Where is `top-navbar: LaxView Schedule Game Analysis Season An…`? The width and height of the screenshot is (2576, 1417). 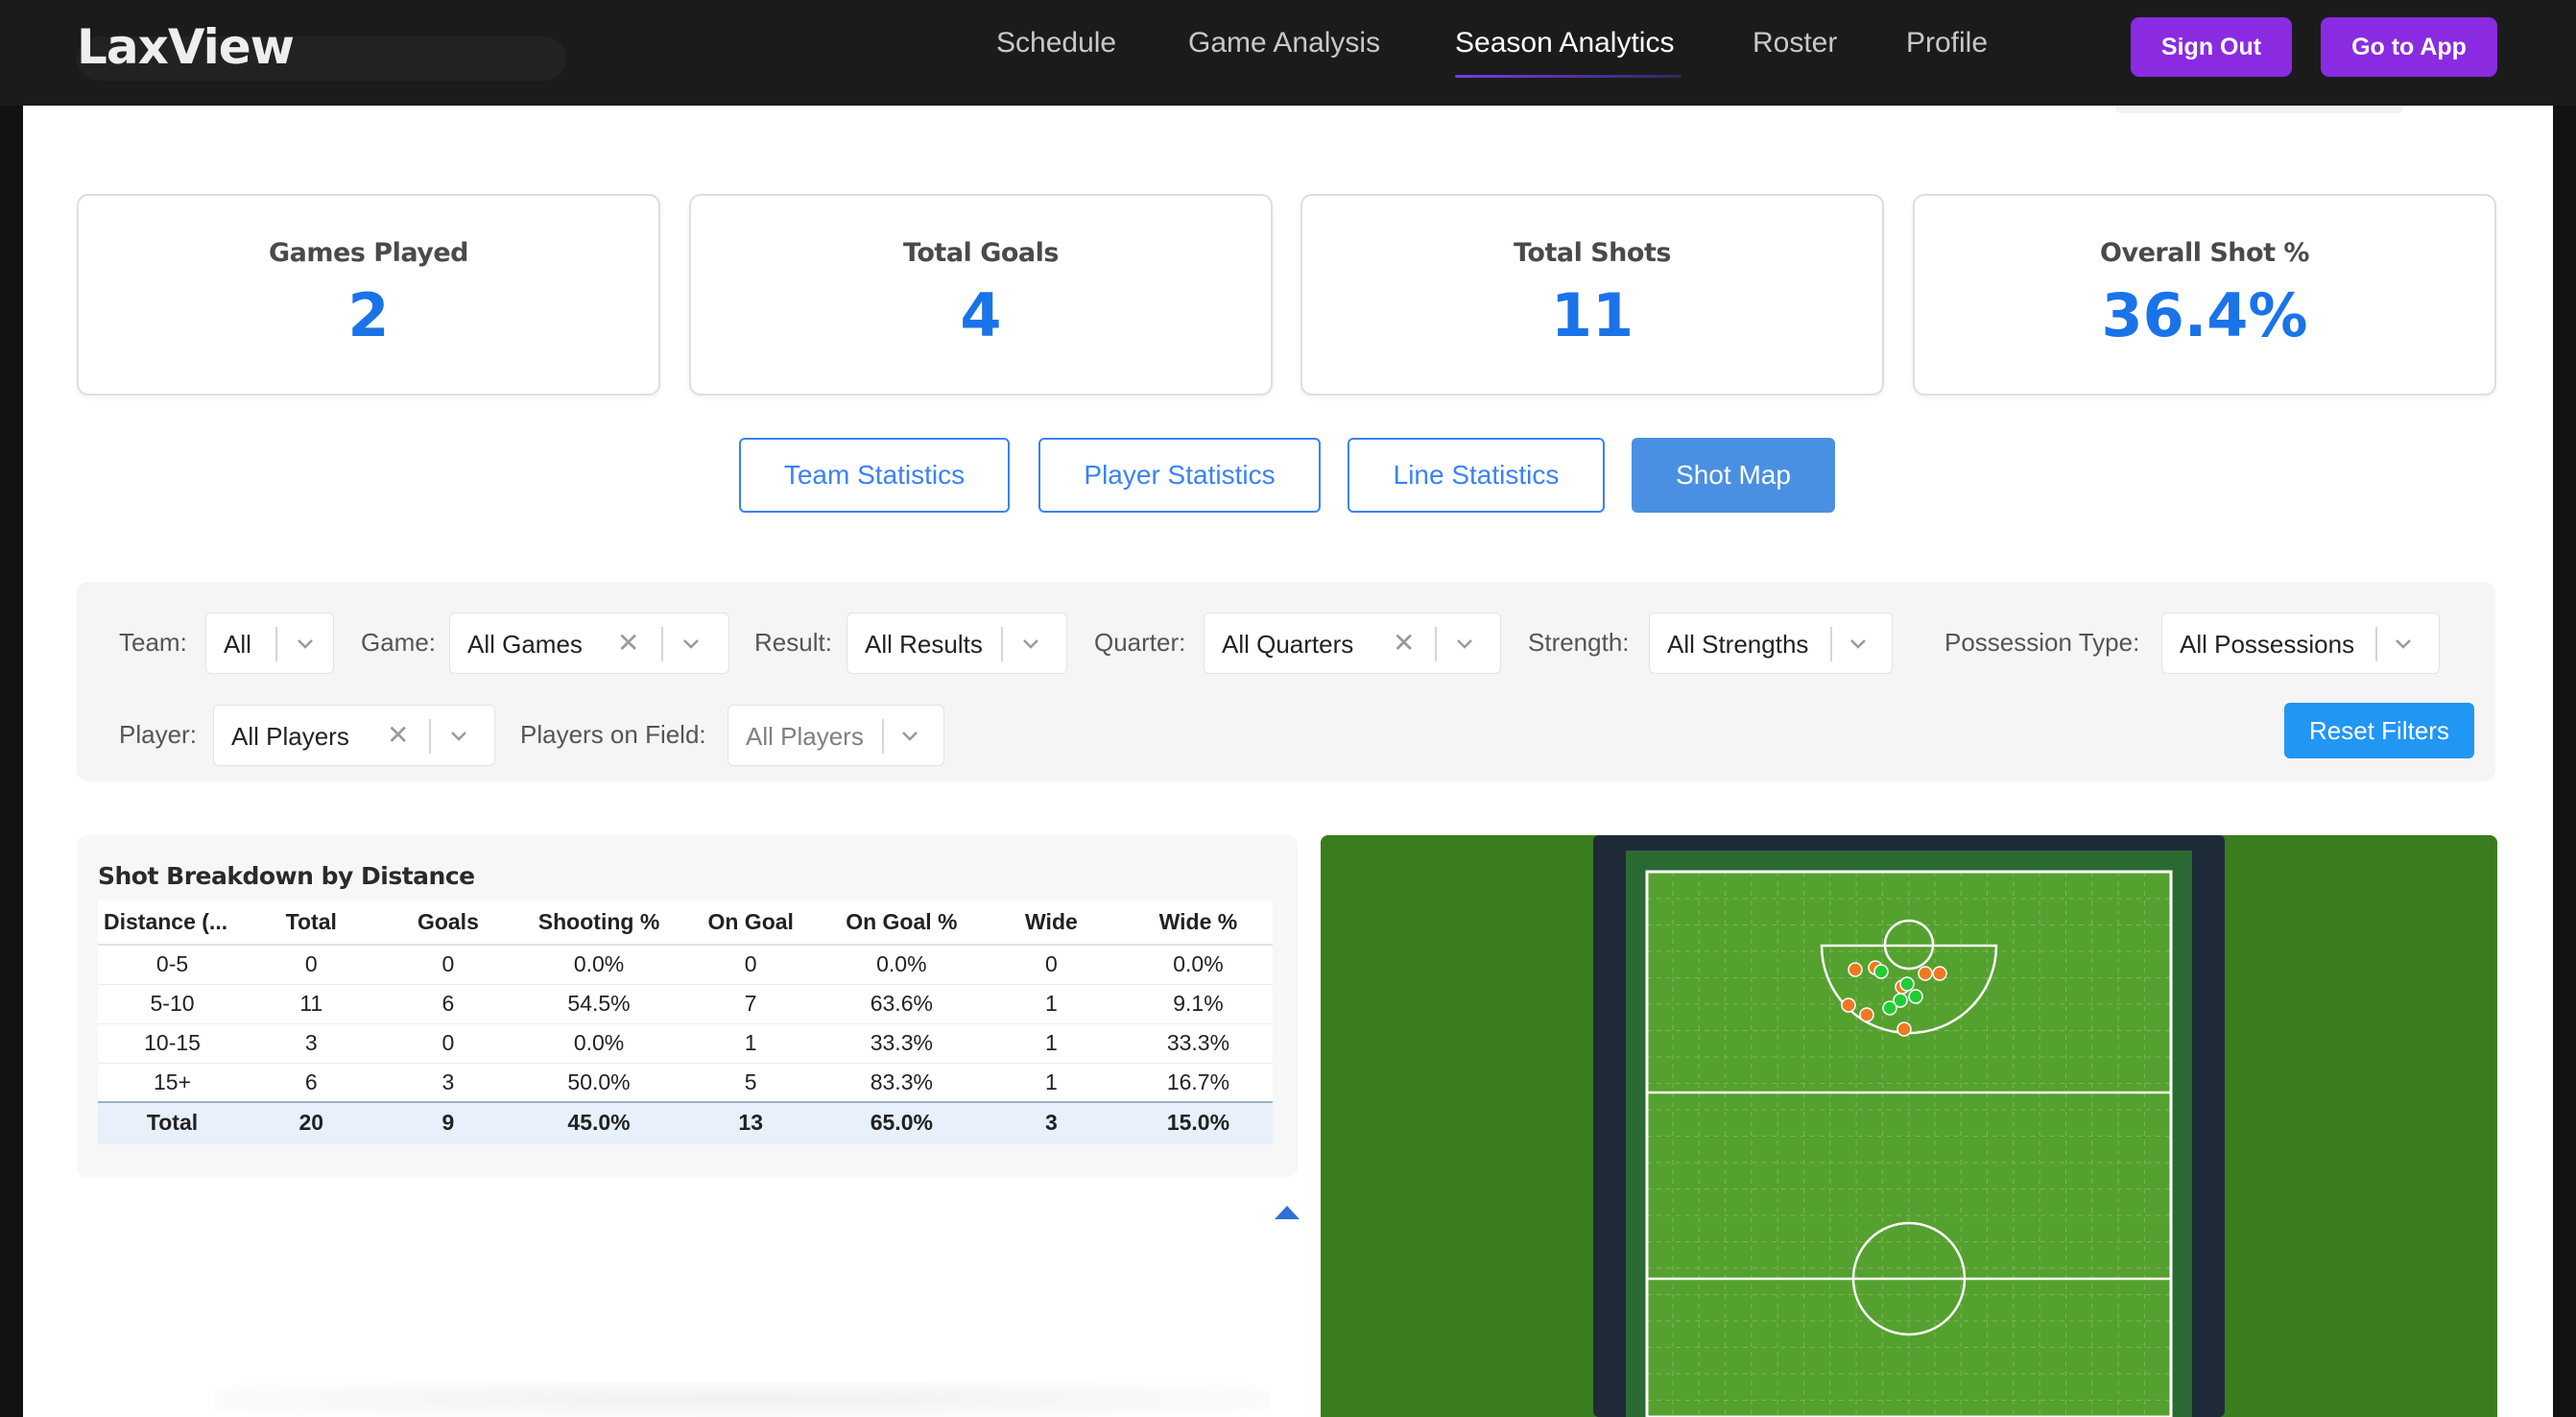 top-navbar: LaxView Schedule Game Analysis Season An… is located at coordinates (1288, 53).